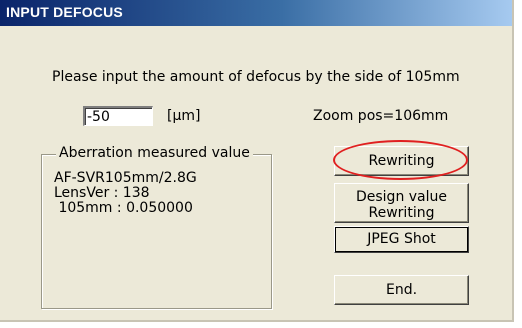 This screenshot has width=522, height=328. Describe the element at coordinates (123, 208) in the screenshot. I see `measured-value-text: 105mm : 0.050000` at that location.